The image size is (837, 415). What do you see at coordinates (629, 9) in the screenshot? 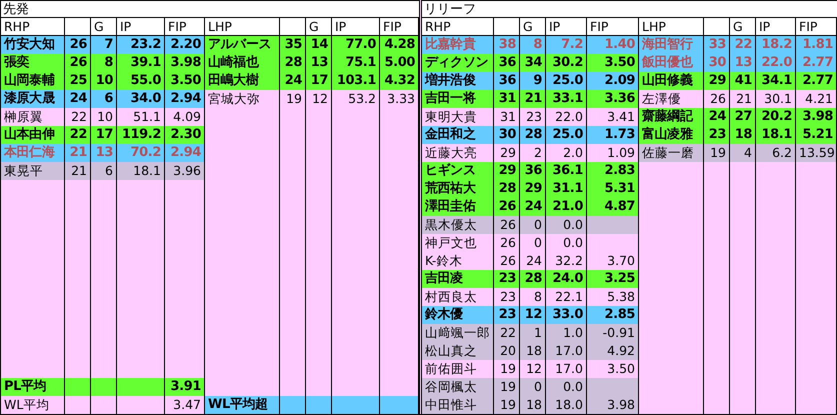
I see `section-title: リリーフ` at bounding box center [629, 9].